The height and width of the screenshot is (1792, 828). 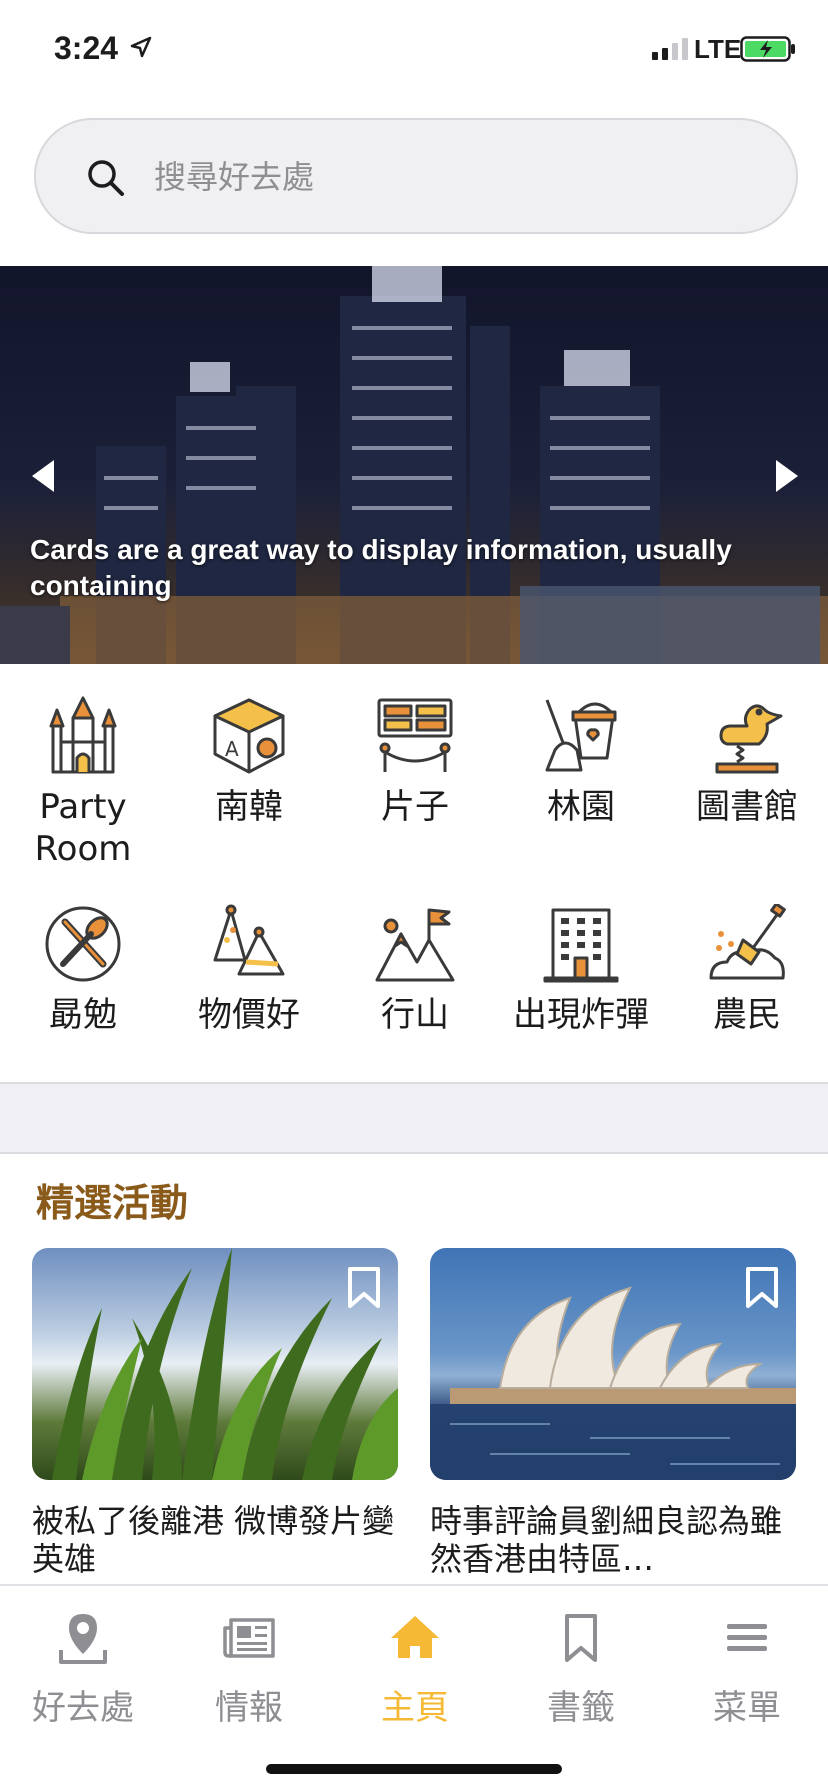 I want to click on newspaper-icon, so click(x=249, y=1638).